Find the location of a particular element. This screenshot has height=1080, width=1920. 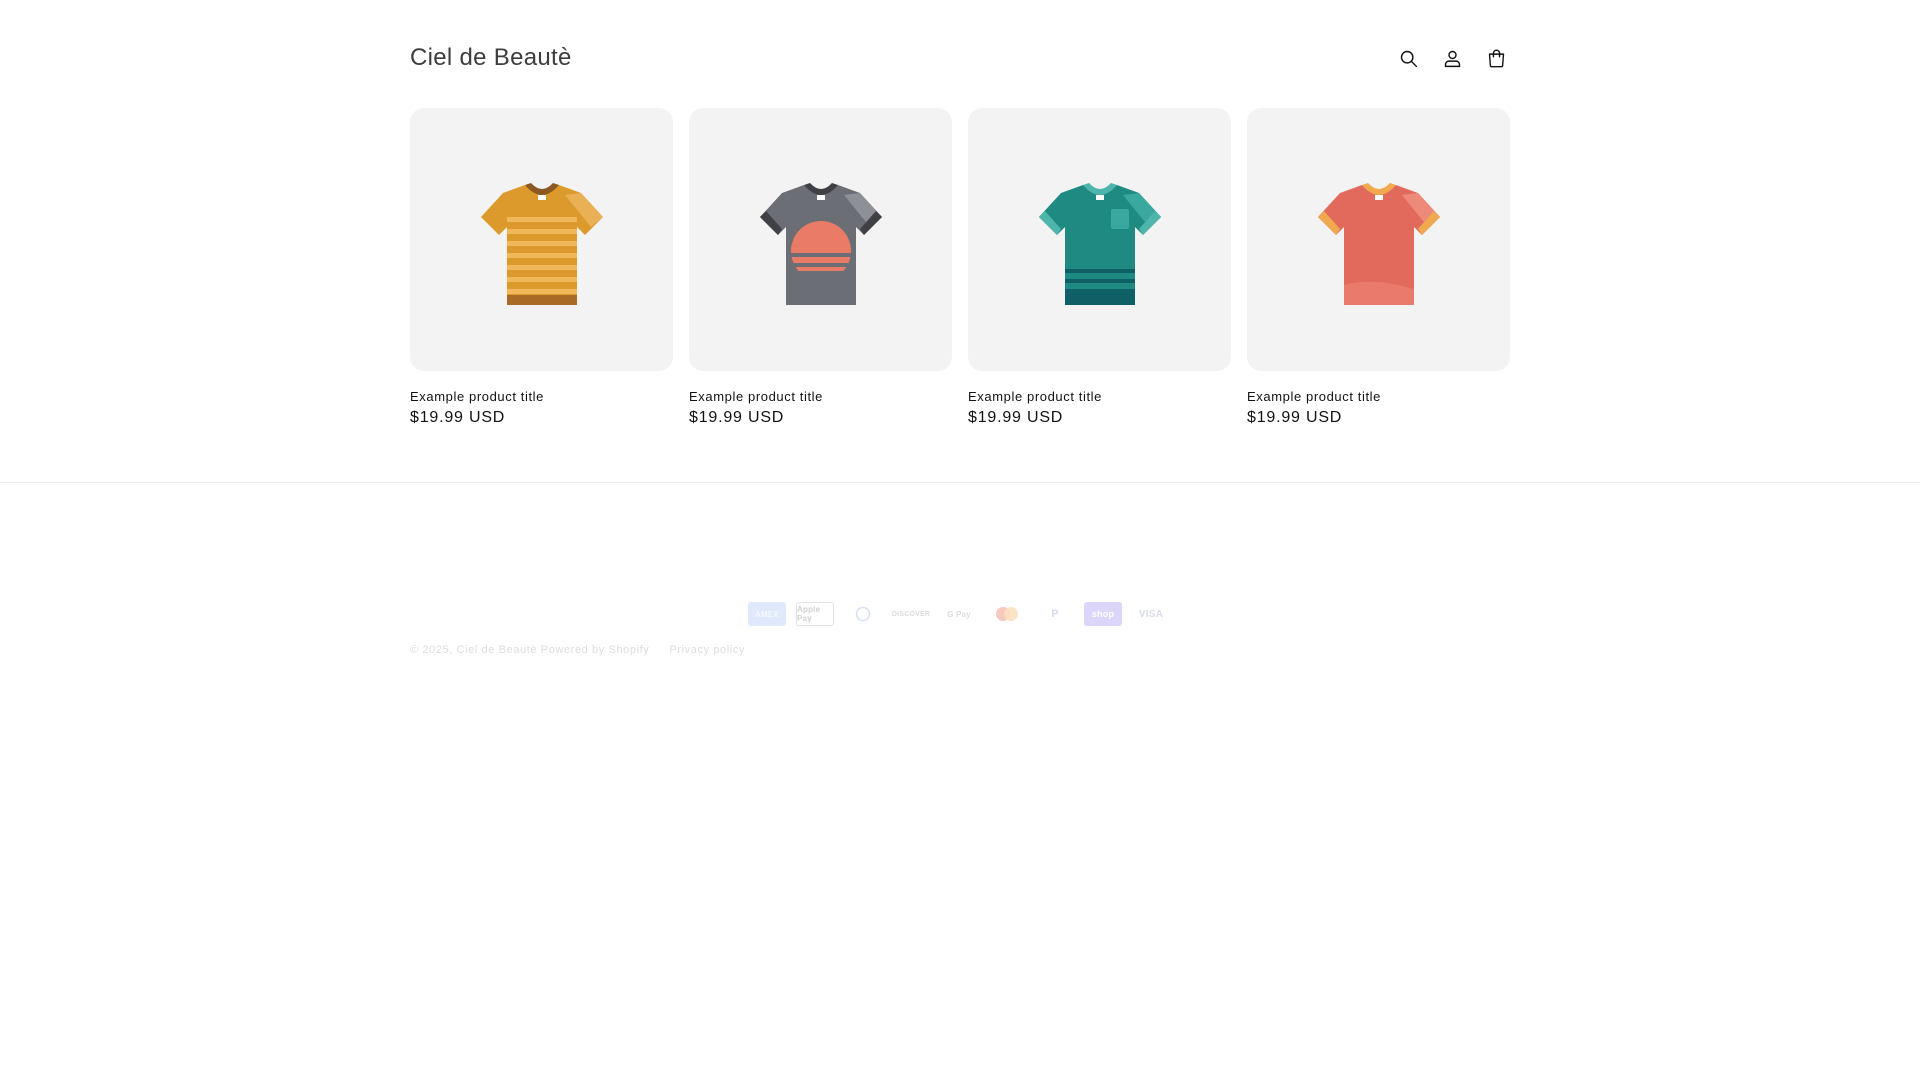

cart-button is located at coordinates (1496, 58).